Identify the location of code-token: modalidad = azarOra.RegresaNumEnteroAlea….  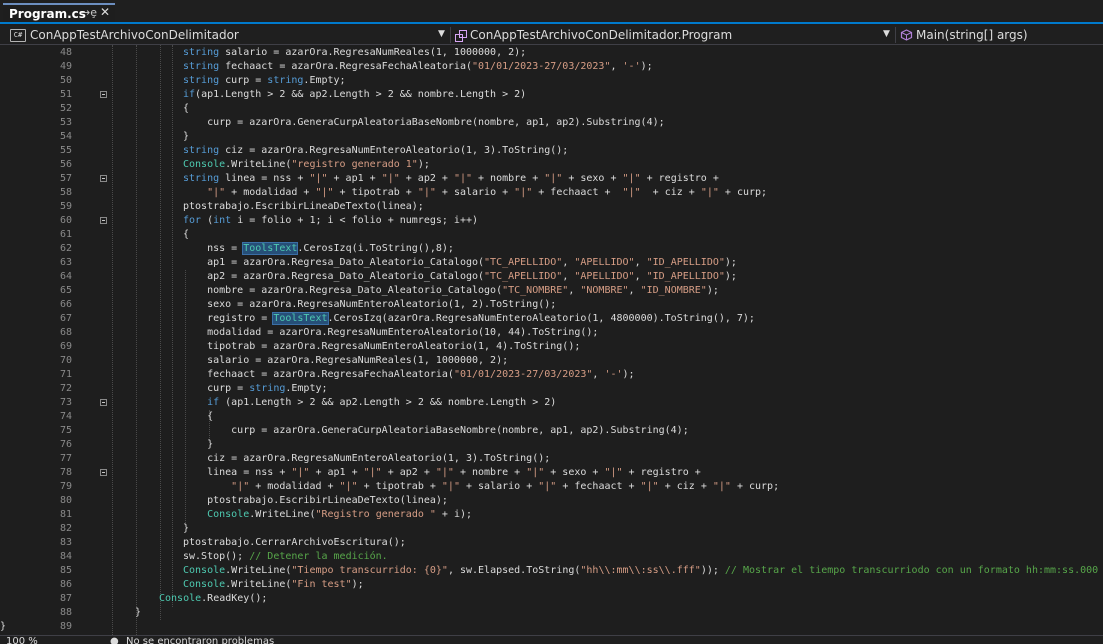
(391, 332).